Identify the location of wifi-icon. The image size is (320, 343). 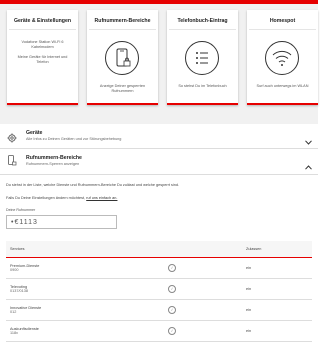
(282, 58).